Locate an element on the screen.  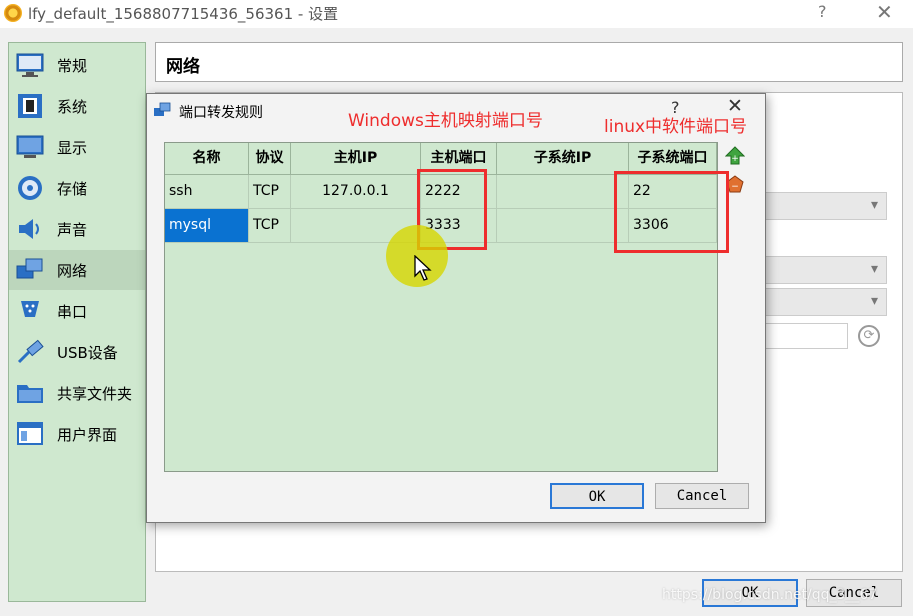
watermark: https://blog.csdn.net/qq_3__67 is located at coordinates (770, 595).